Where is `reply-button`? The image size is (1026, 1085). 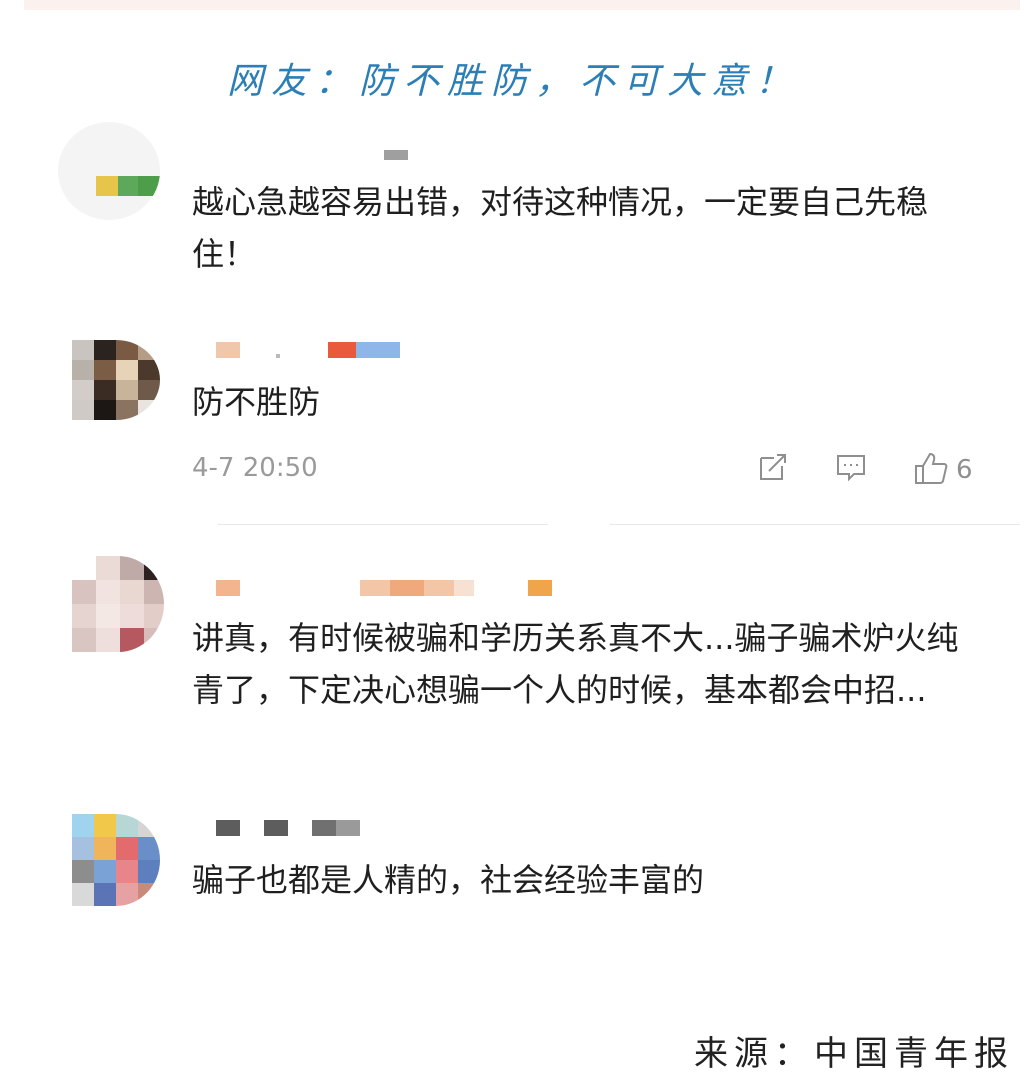 reply-button is located at coordinates (851, 469).